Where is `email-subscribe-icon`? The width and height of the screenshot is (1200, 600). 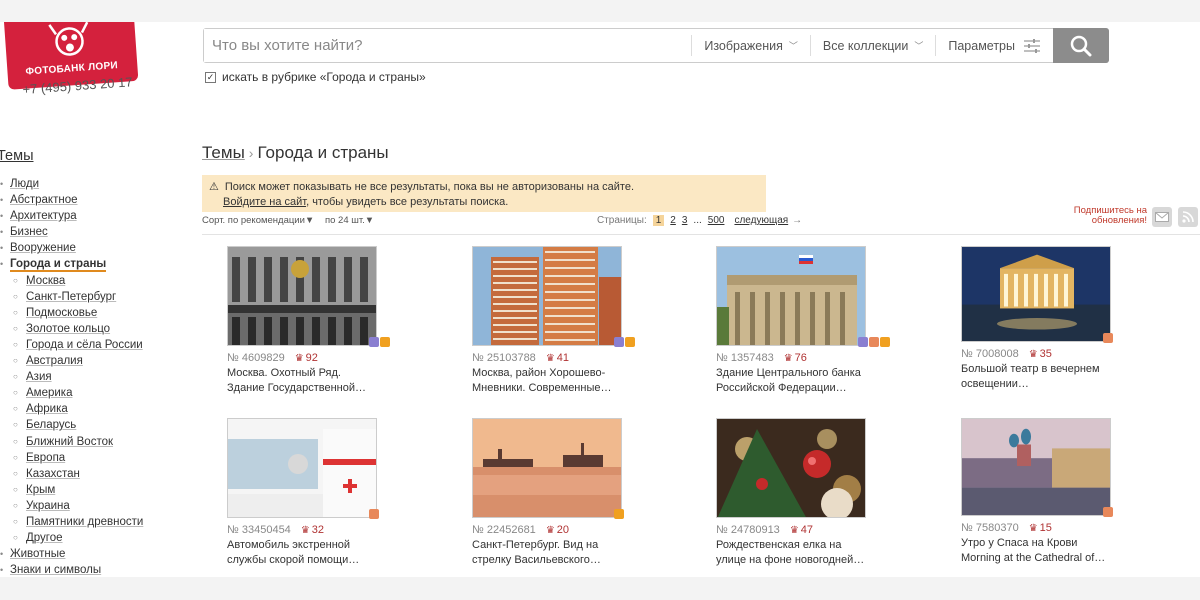
email-subscribe-icon is located at coordinates (1162, 217).